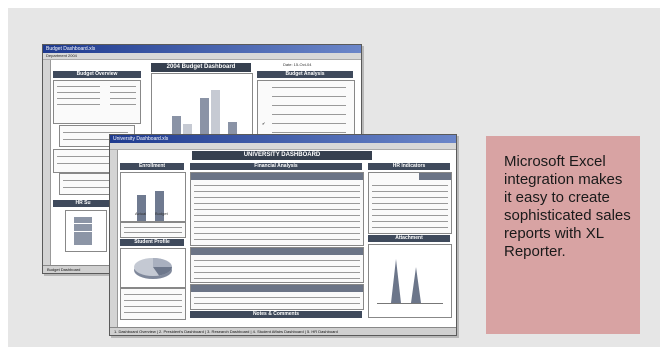 The image size is (668, 355). What do you see at coordinates (152, 242) in the screenshot?
I see `student-profile-header: Student Profile` at bounding box center [152, 242].